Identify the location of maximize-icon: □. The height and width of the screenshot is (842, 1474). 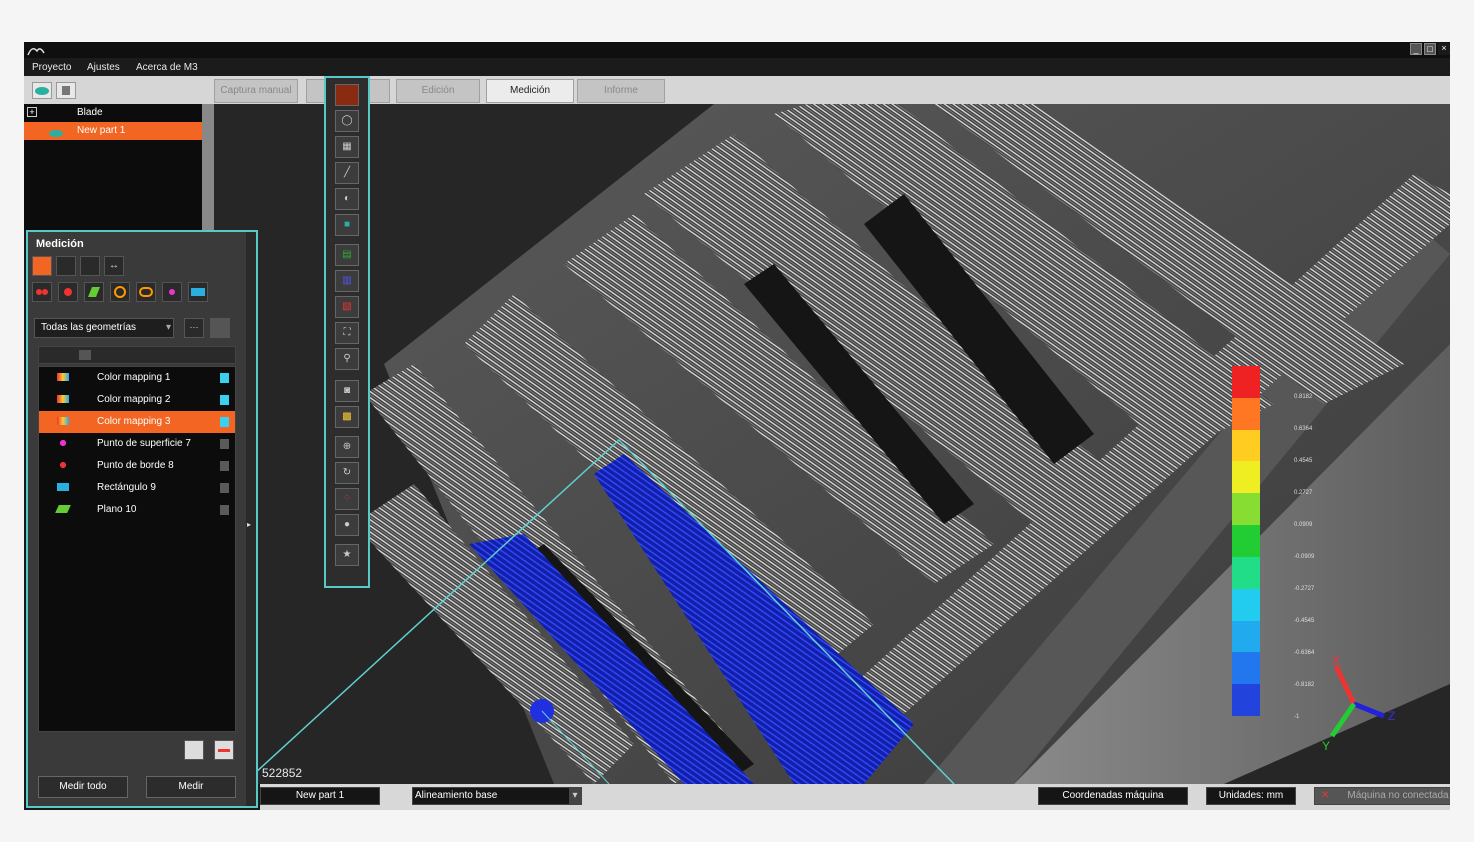
(1430, 49).